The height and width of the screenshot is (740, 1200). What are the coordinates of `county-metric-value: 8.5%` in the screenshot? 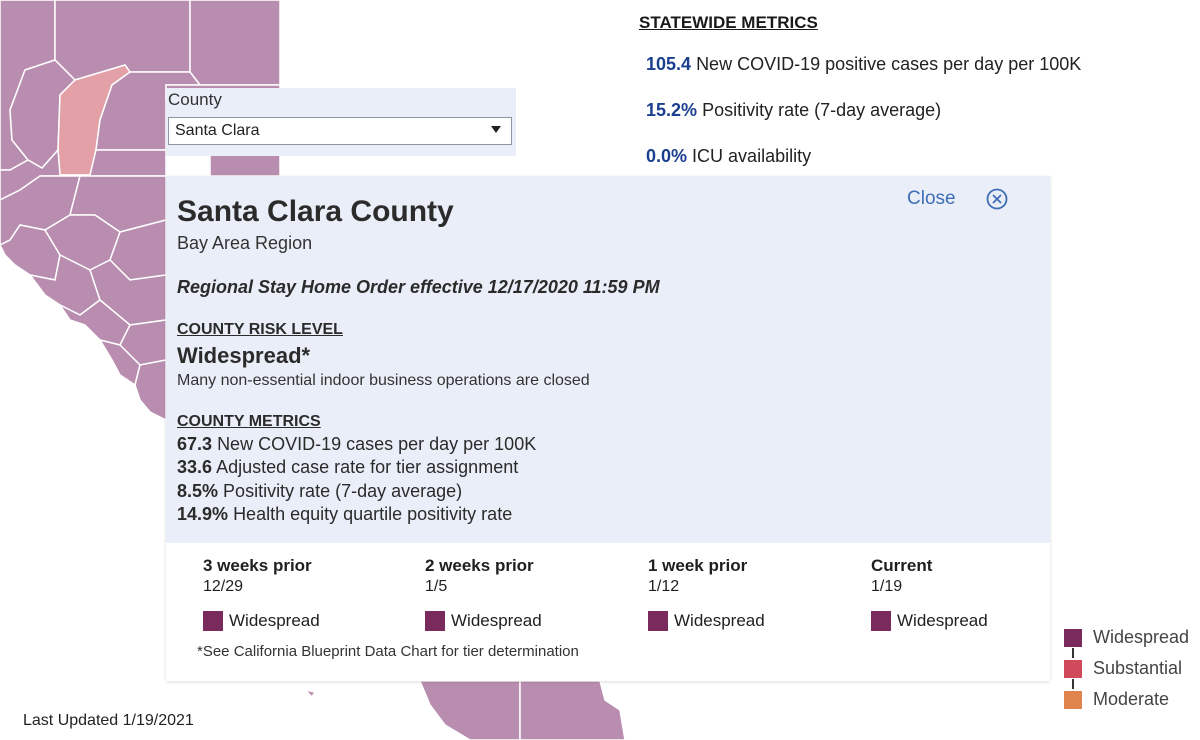 It's located at (198, 491).